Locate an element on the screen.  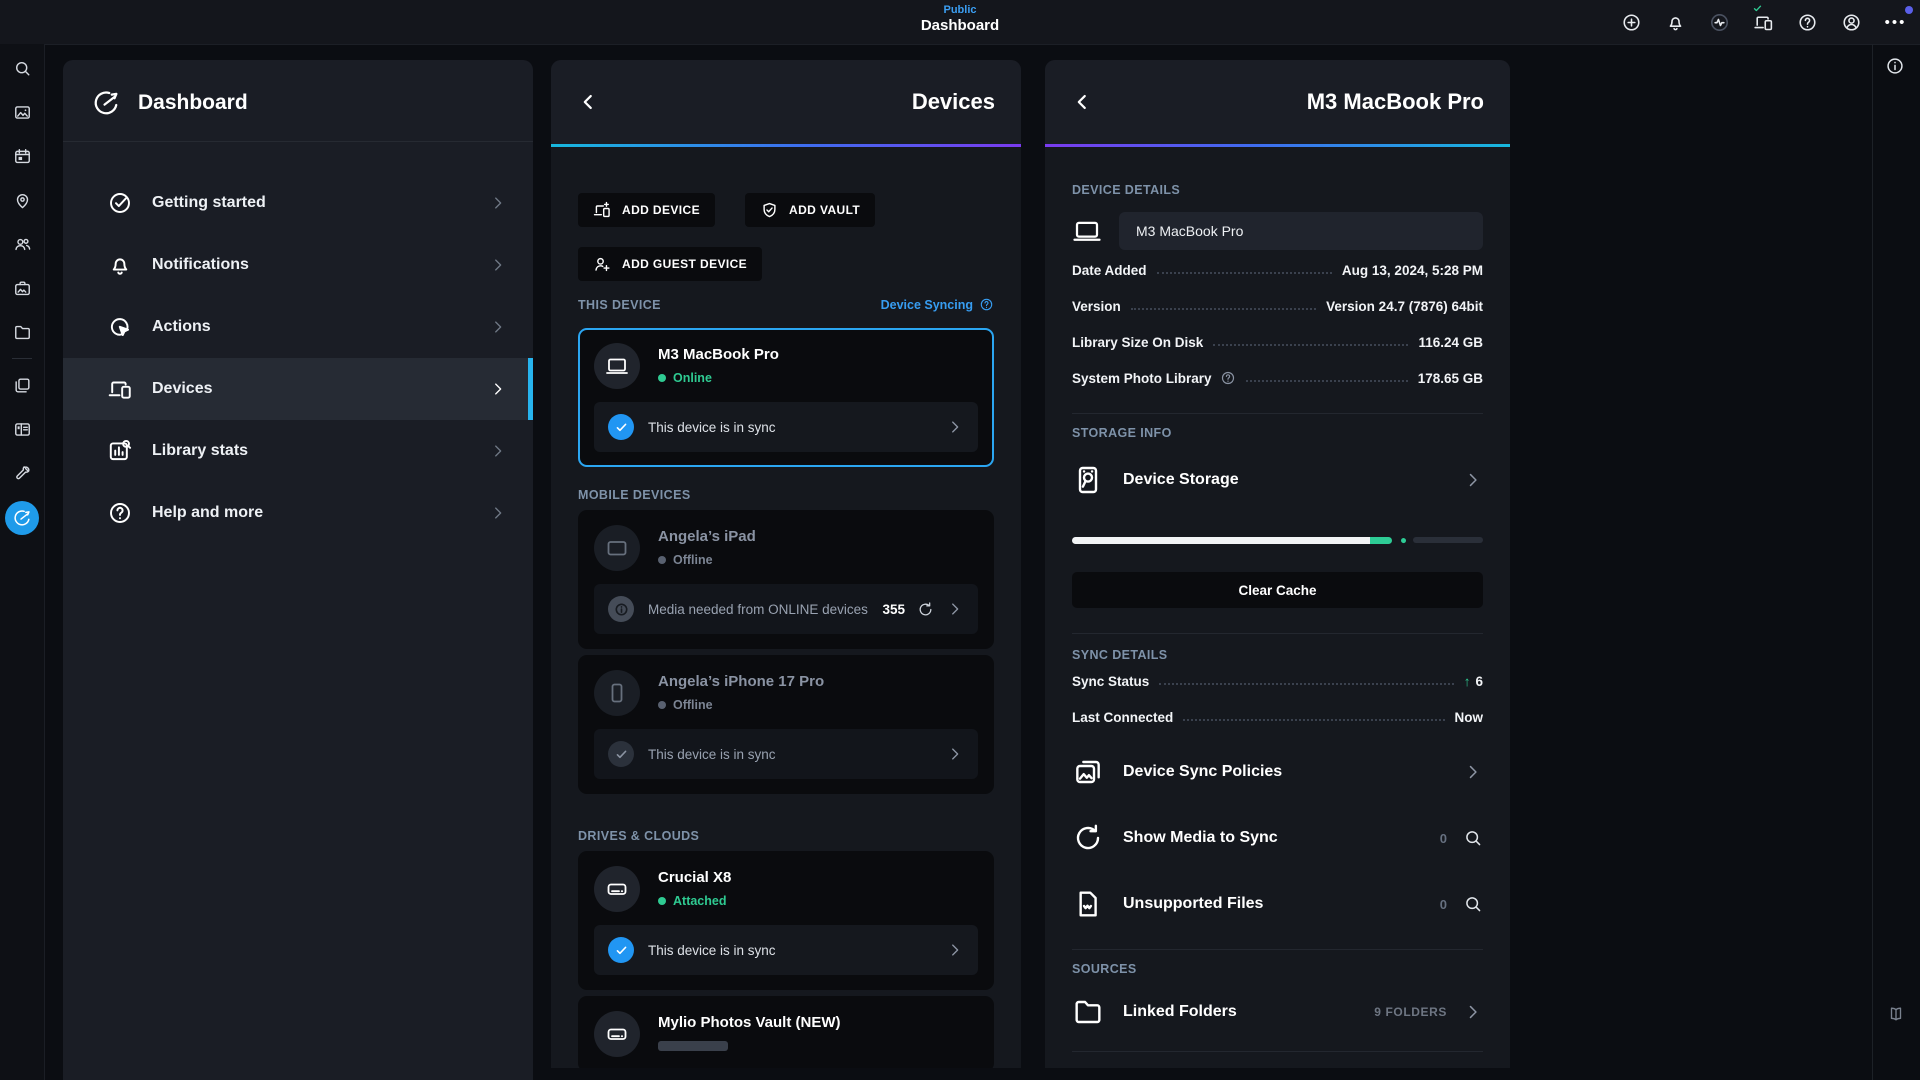
rail-folders-button is located at coordinates (22, 332).